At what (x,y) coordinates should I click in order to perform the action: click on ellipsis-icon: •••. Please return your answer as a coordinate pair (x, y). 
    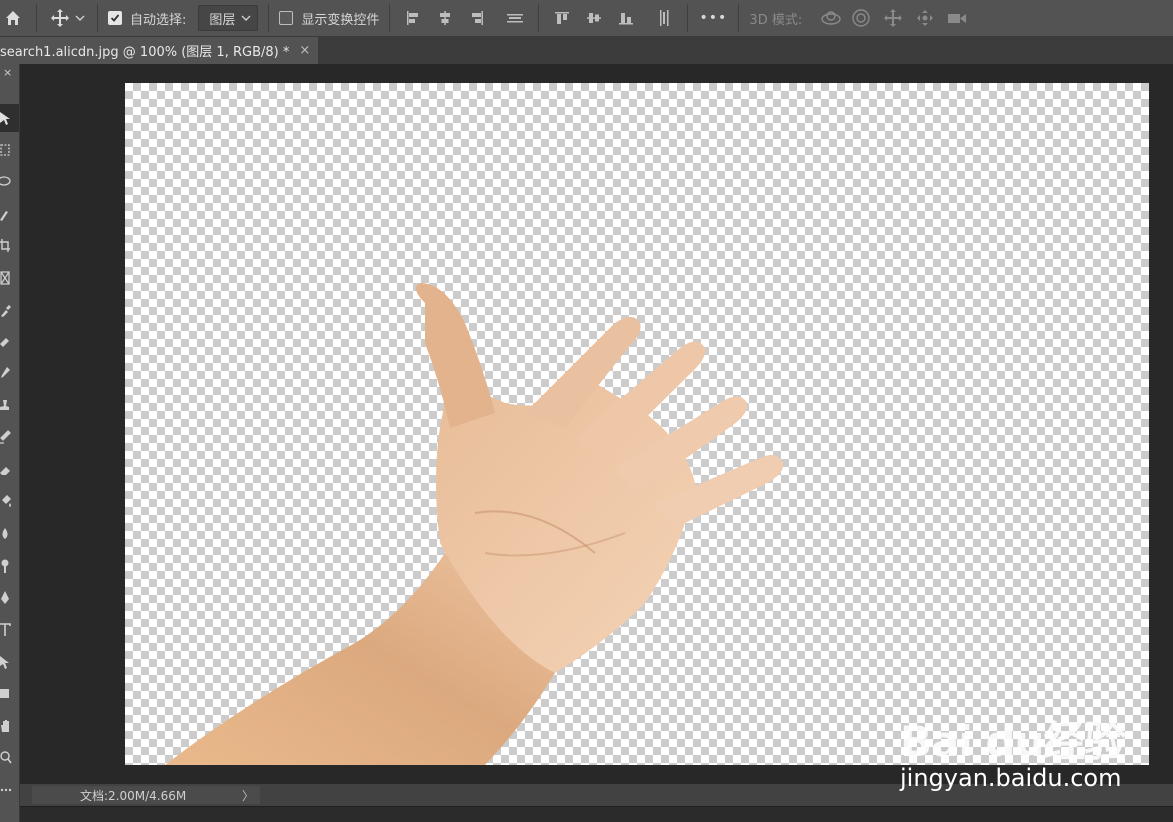
    Looking at the image, I should click on (713, 18).